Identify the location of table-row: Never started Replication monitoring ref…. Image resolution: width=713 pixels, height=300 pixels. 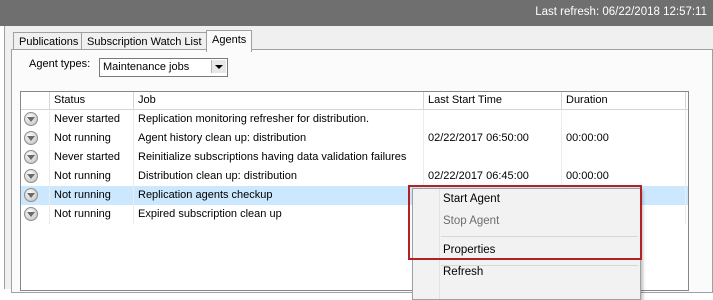
(354, 119).